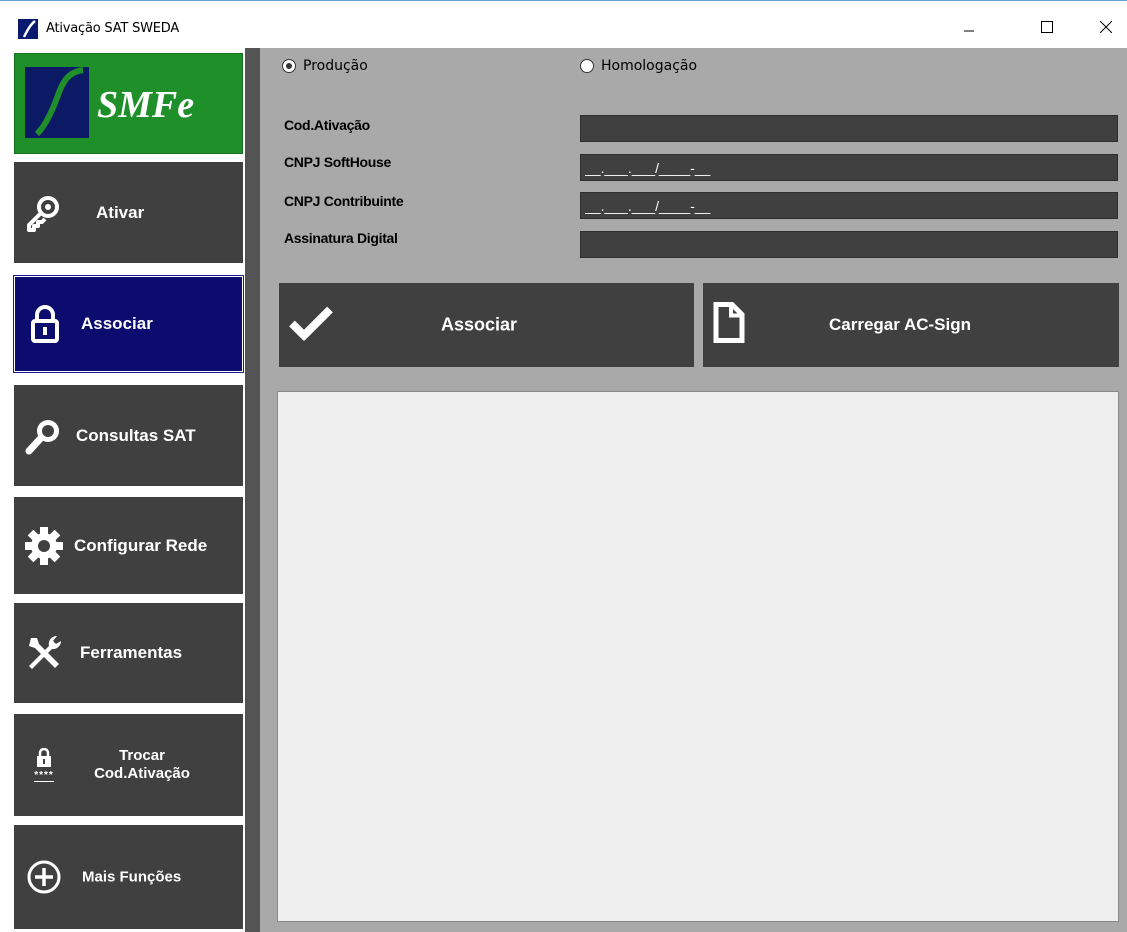 The height and width of the screenshot is (932, 1127). I want to click on cod-ativacao-field, so click(849, 128).